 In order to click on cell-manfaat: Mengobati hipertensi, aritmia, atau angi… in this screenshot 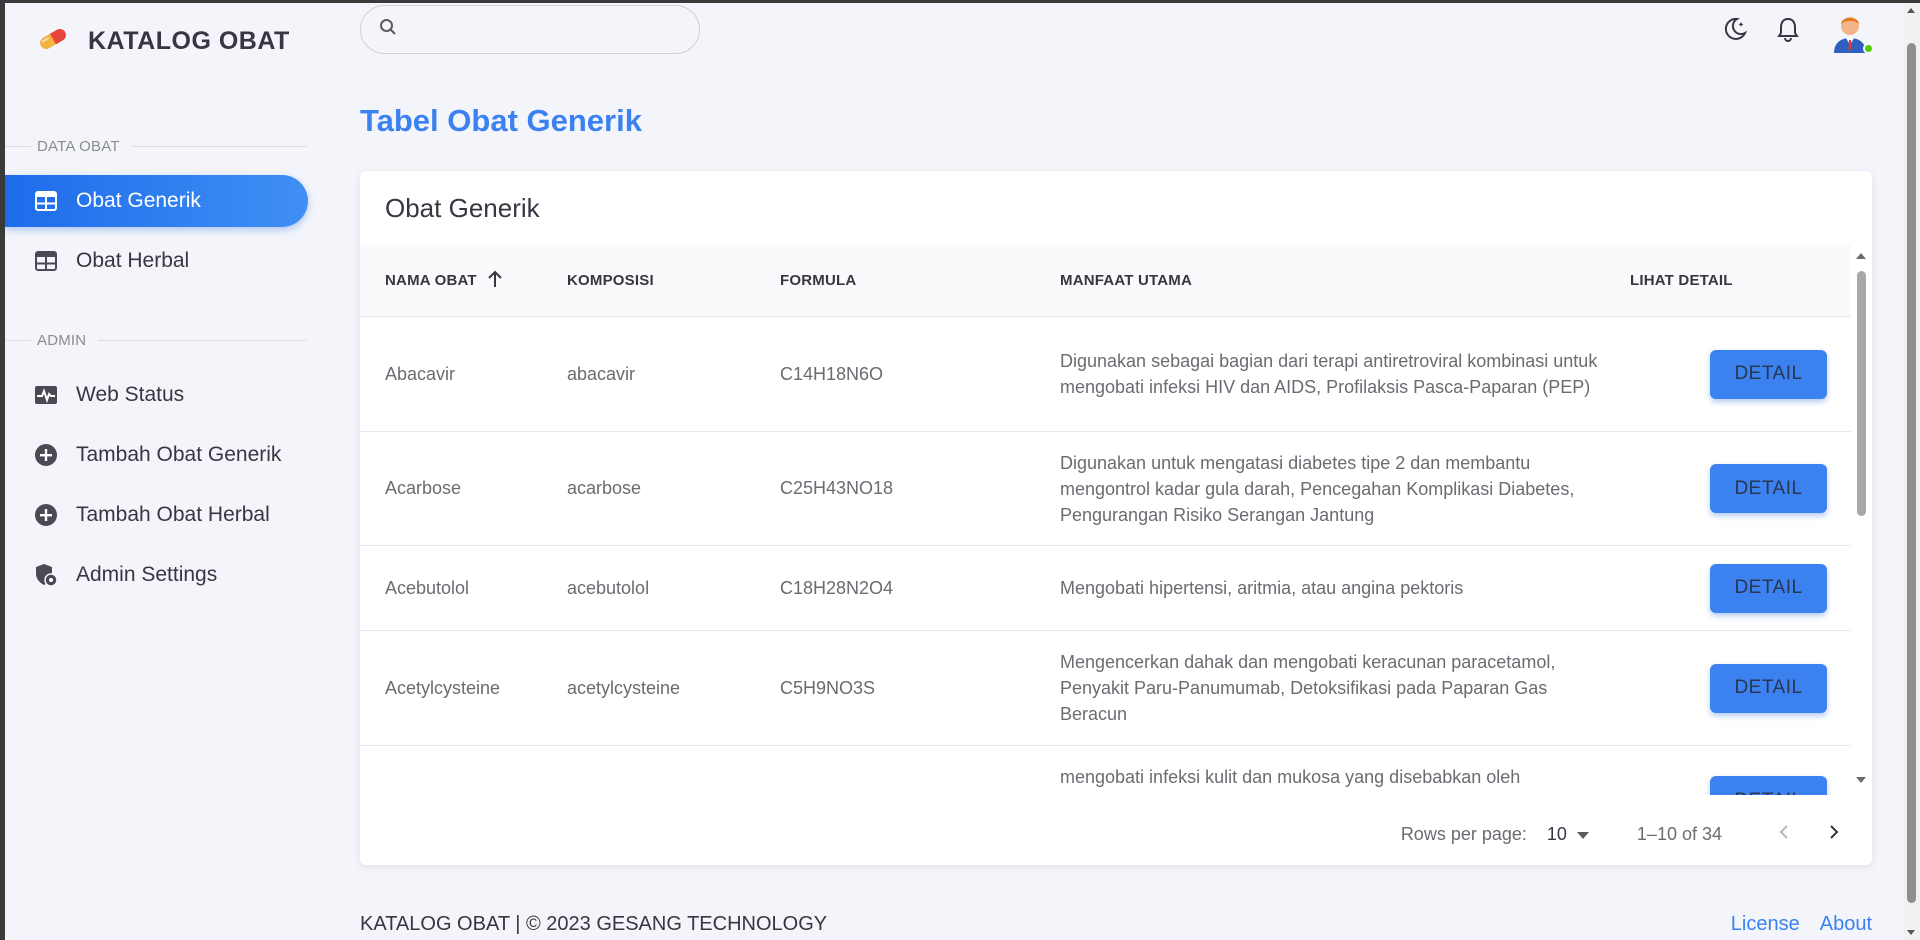, I will do `click(1262, 588)`.